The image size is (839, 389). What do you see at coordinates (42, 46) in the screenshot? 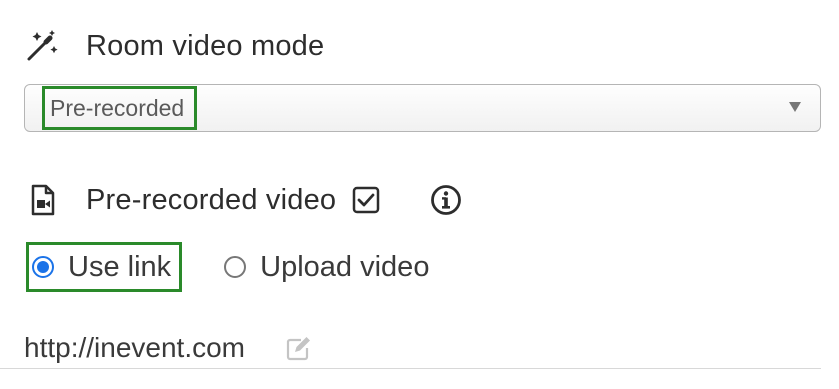
I see `magic-wand-icon` at bounding box center [42, 46].